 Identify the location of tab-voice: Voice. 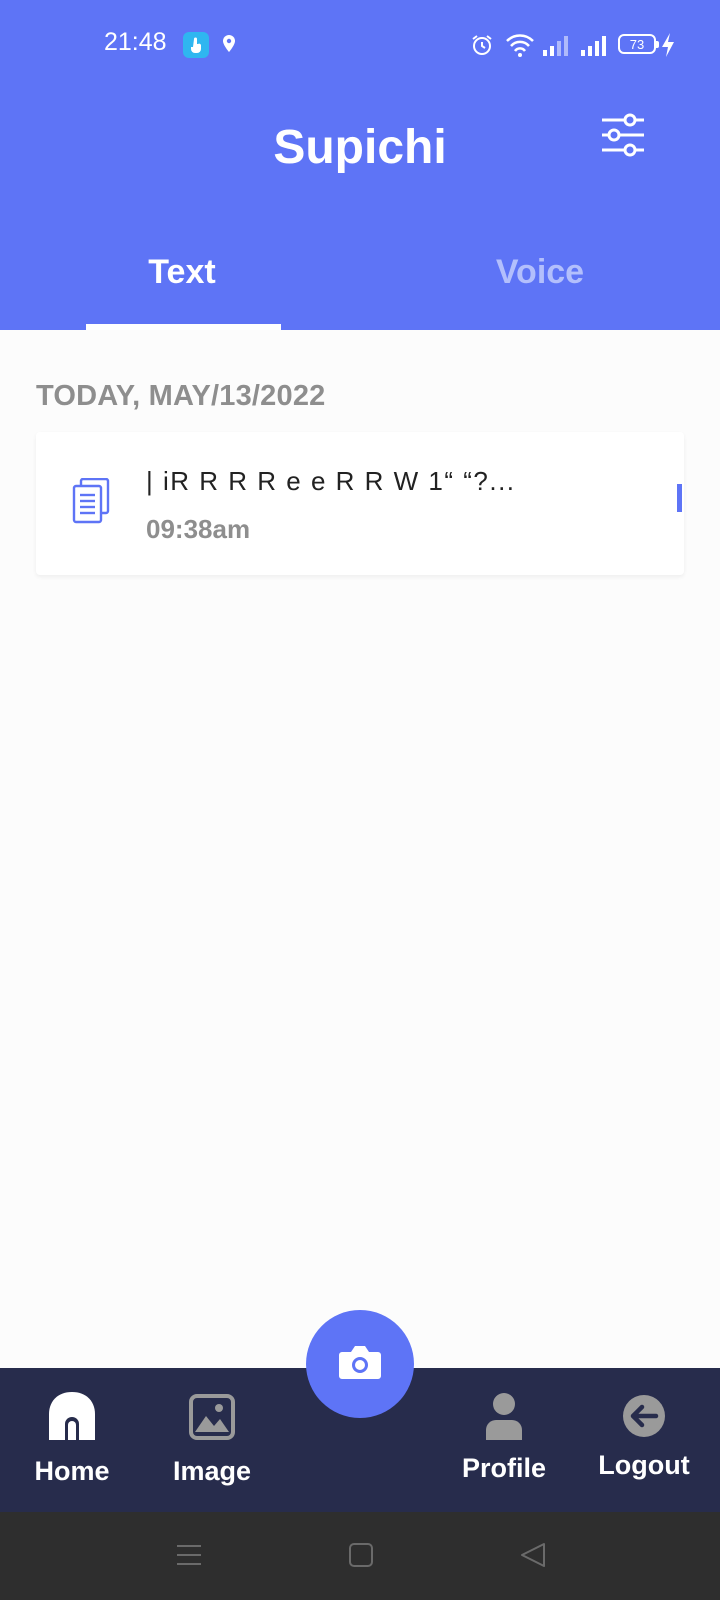
(540, 272).